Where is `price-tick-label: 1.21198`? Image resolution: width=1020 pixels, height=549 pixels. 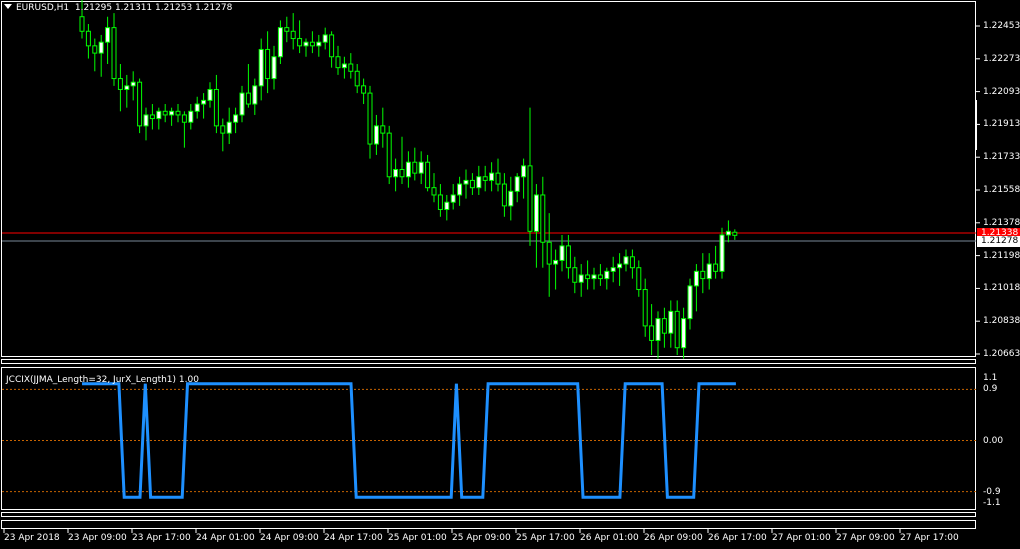
price-tick-label: 1.21198 is located at coordinates (1001, 255).